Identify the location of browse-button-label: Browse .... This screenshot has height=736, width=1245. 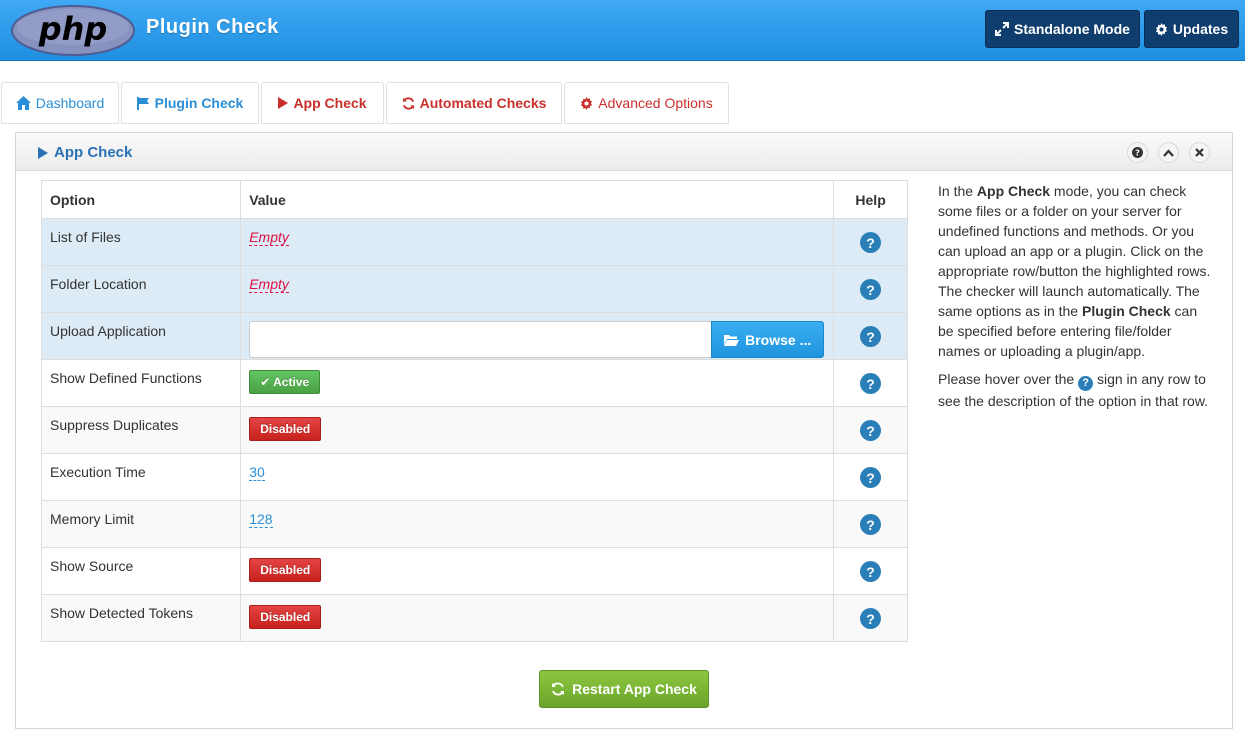
(778, 339).